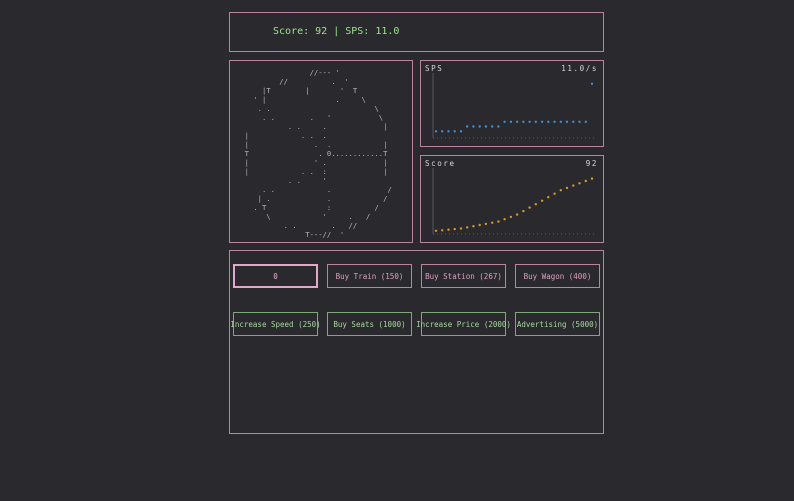 This screenshot has height=501, width=794. Describe the element at coordinates (434, 68) in the screenshot. I see `sps-chart-title: SPS` at that location.